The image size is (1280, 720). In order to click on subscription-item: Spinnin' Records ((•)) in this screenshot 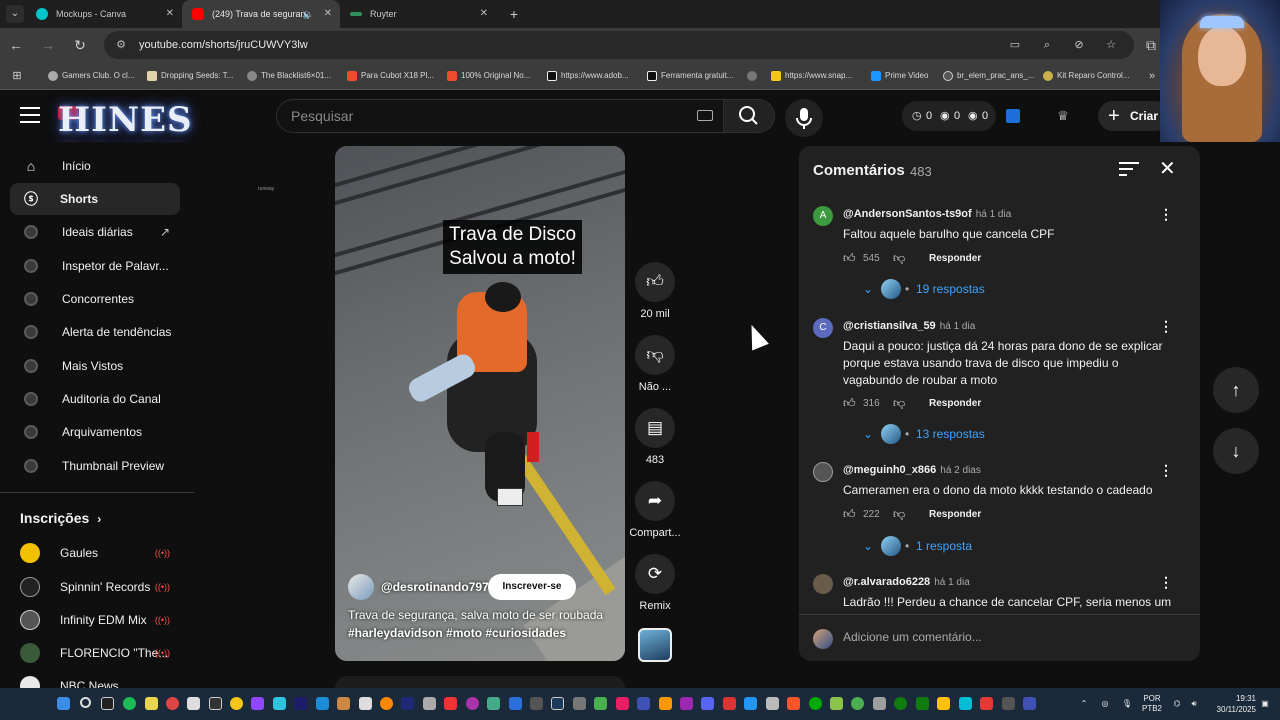, I will do `click(95, 587)`.